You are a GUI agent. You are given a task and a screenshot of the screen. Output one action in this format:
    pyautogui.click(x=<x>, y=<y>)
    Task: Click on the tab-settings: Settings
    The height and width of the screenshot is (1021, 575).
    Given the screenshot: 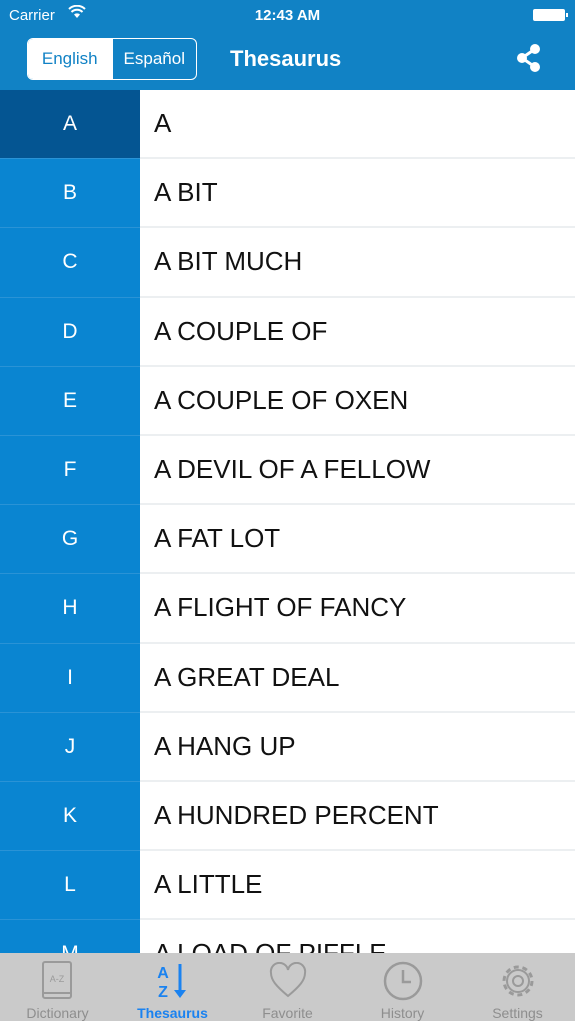 What is the action you would take?
    pyautogui.click(x=517, y=987)
    